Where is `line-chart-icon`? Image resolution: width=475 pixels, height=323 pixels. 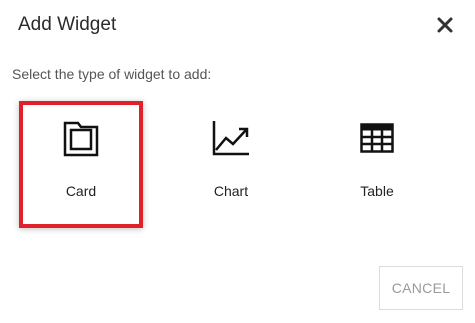
line-chart-icon is located at coordinates (230, 138).